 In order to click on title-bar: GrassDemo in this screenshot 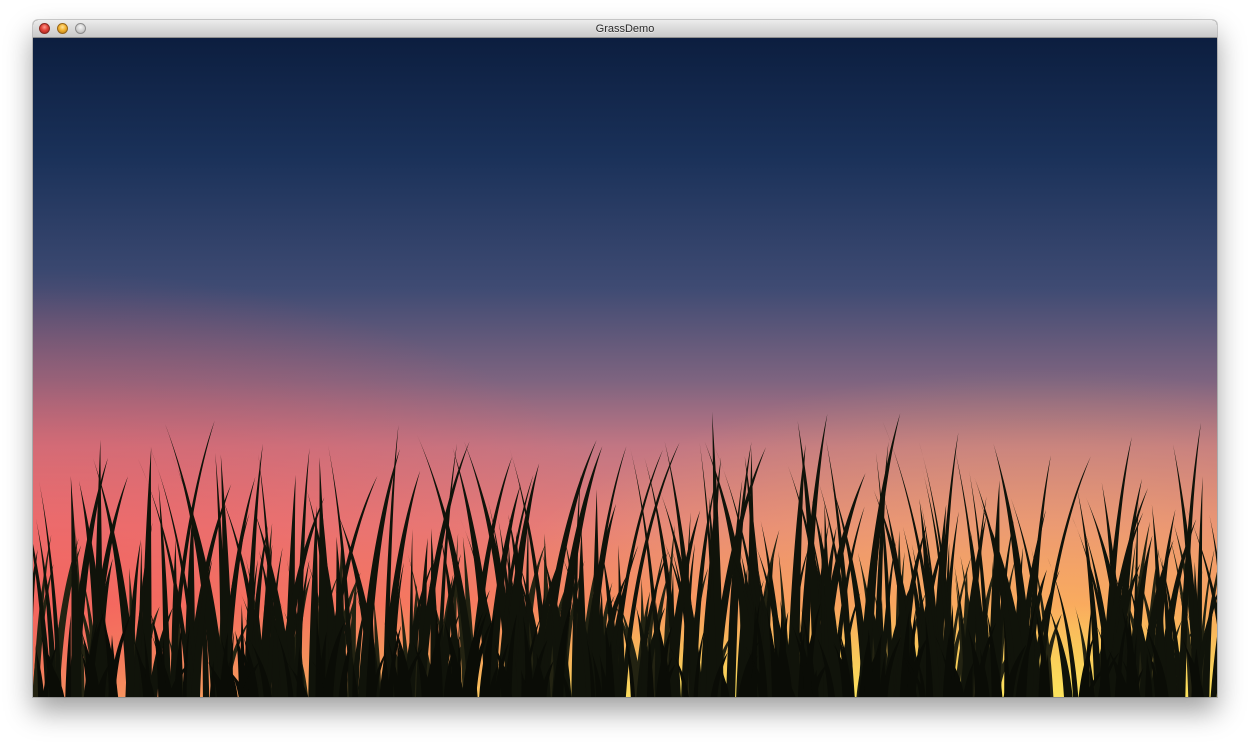, I will do `click(625, 29)`.